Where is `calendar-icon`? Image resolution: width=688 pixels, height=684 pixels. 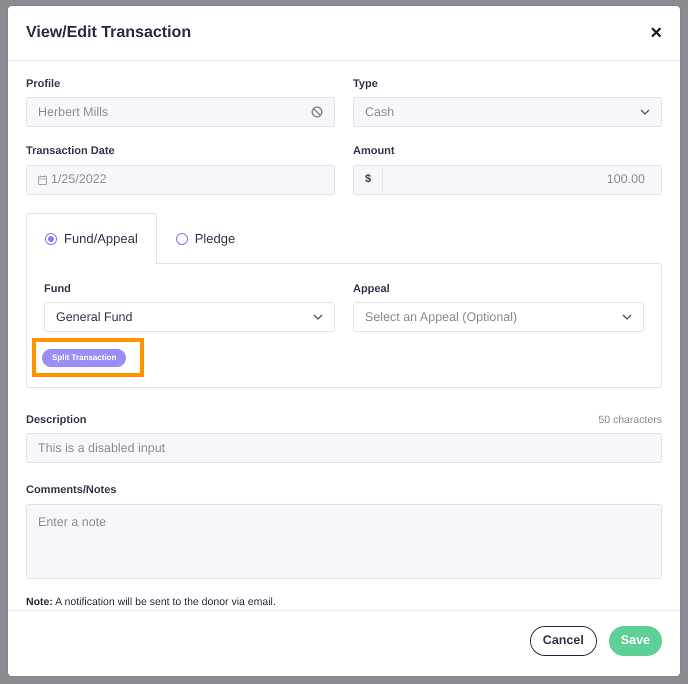 calendar-icon is located at coordinates (42, 179).